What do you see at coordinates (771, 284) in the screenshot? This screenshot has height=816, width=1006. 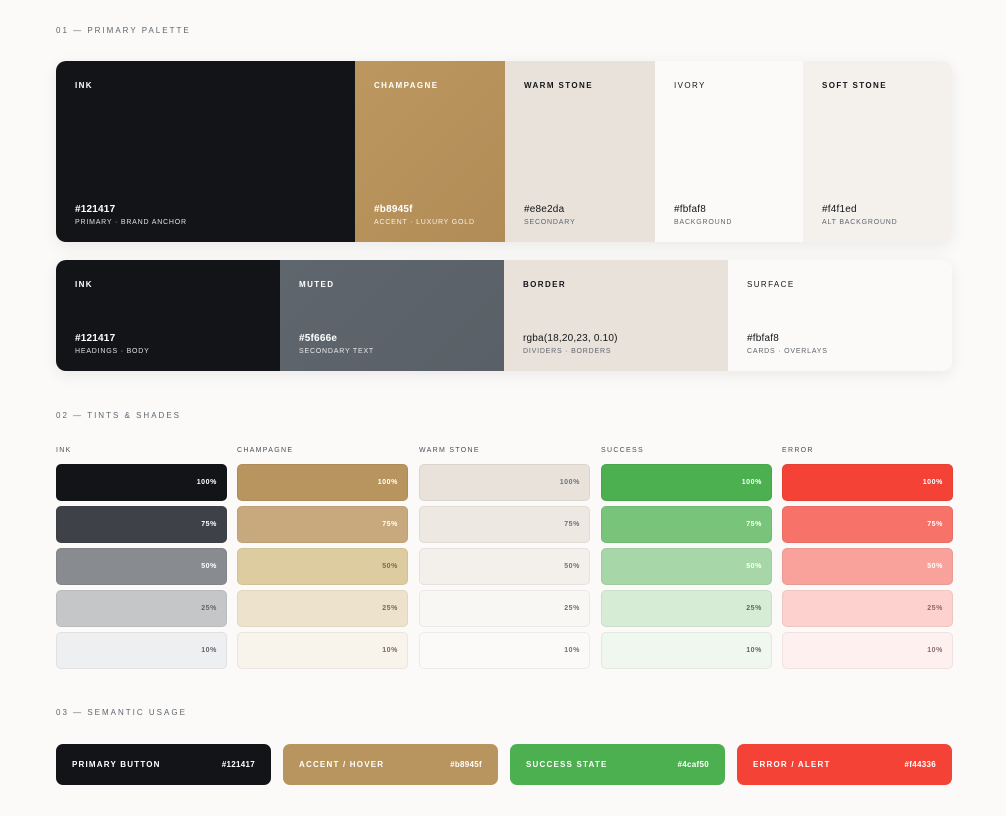 I see `swatch-name: SURFACE` at bounding box center [771, 284].